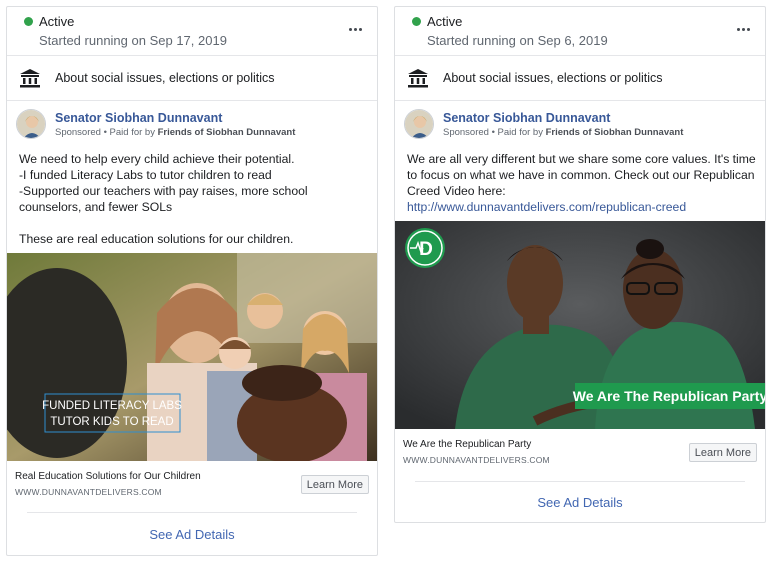  Describe the element at coordinates (580, 31) in the screenshot. I see `ad-status-bar: Active Started running on Sep 6, 2019` at that location.